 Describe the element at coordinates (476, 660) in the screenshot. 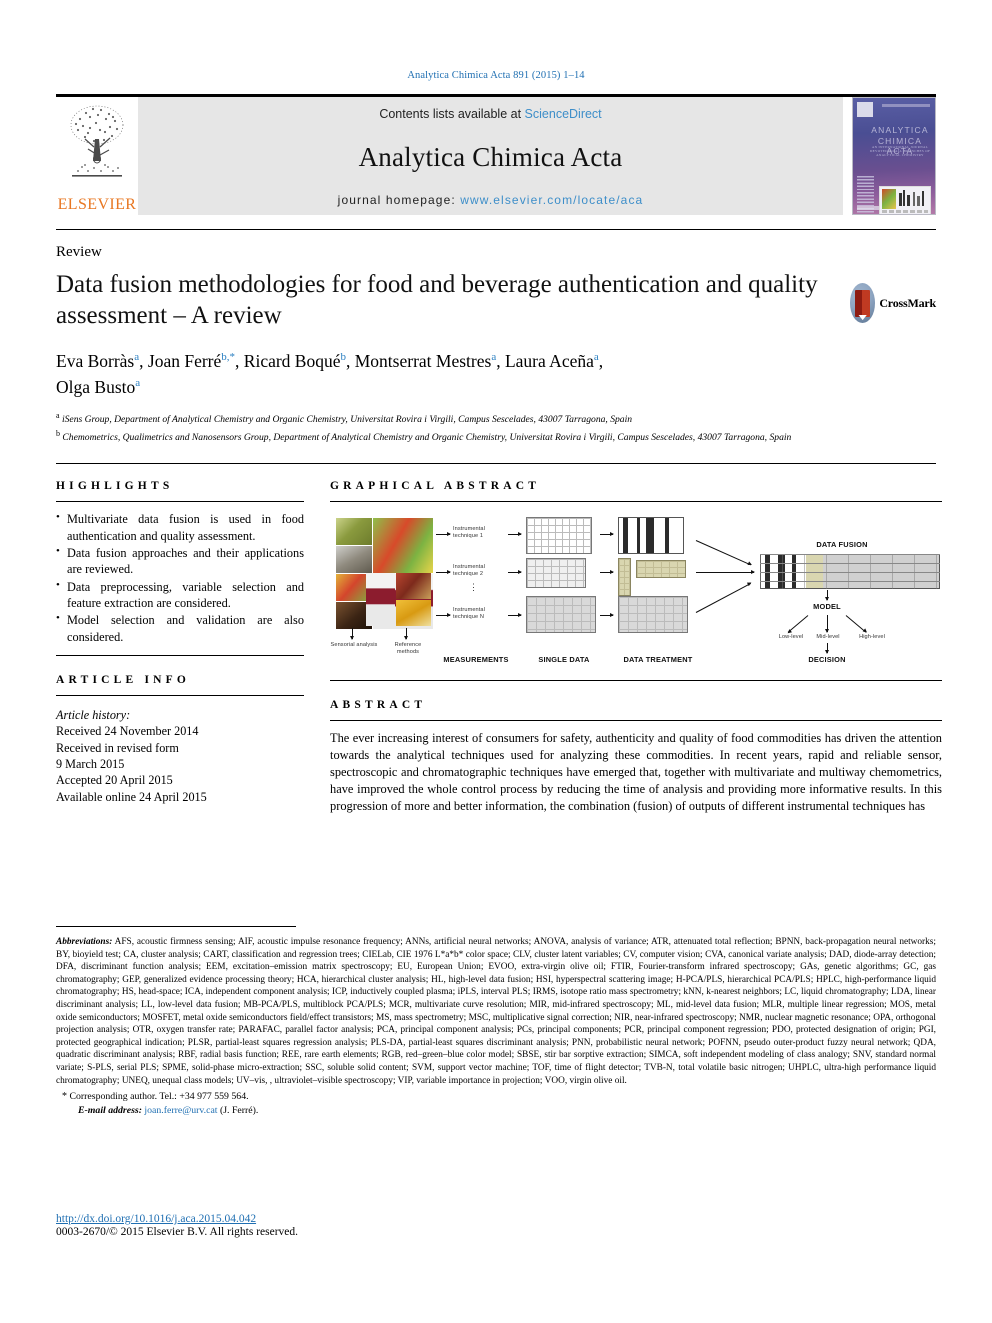

I see `caption-measurements: MEASUREMENTS` at that location.